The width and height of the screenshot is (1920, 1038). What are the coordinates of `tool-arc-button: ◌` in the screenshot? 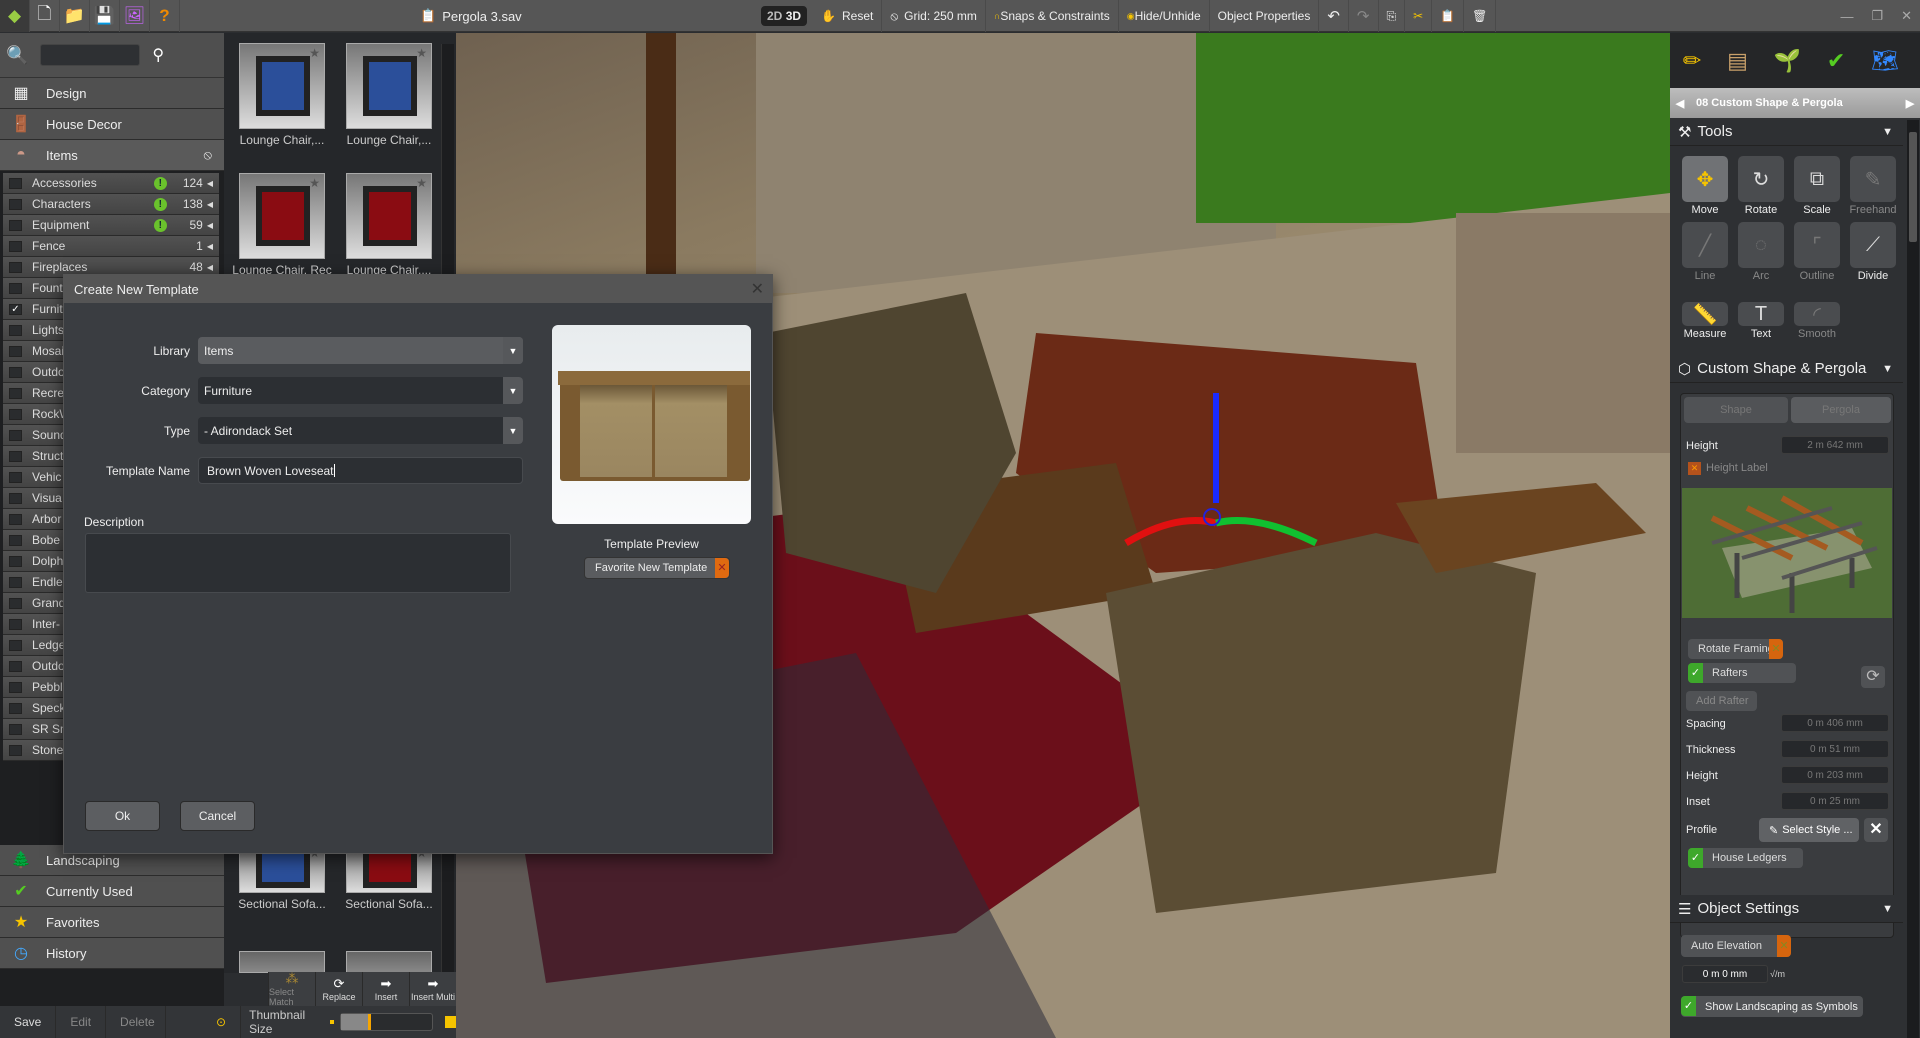 It's located at (1761, 245).